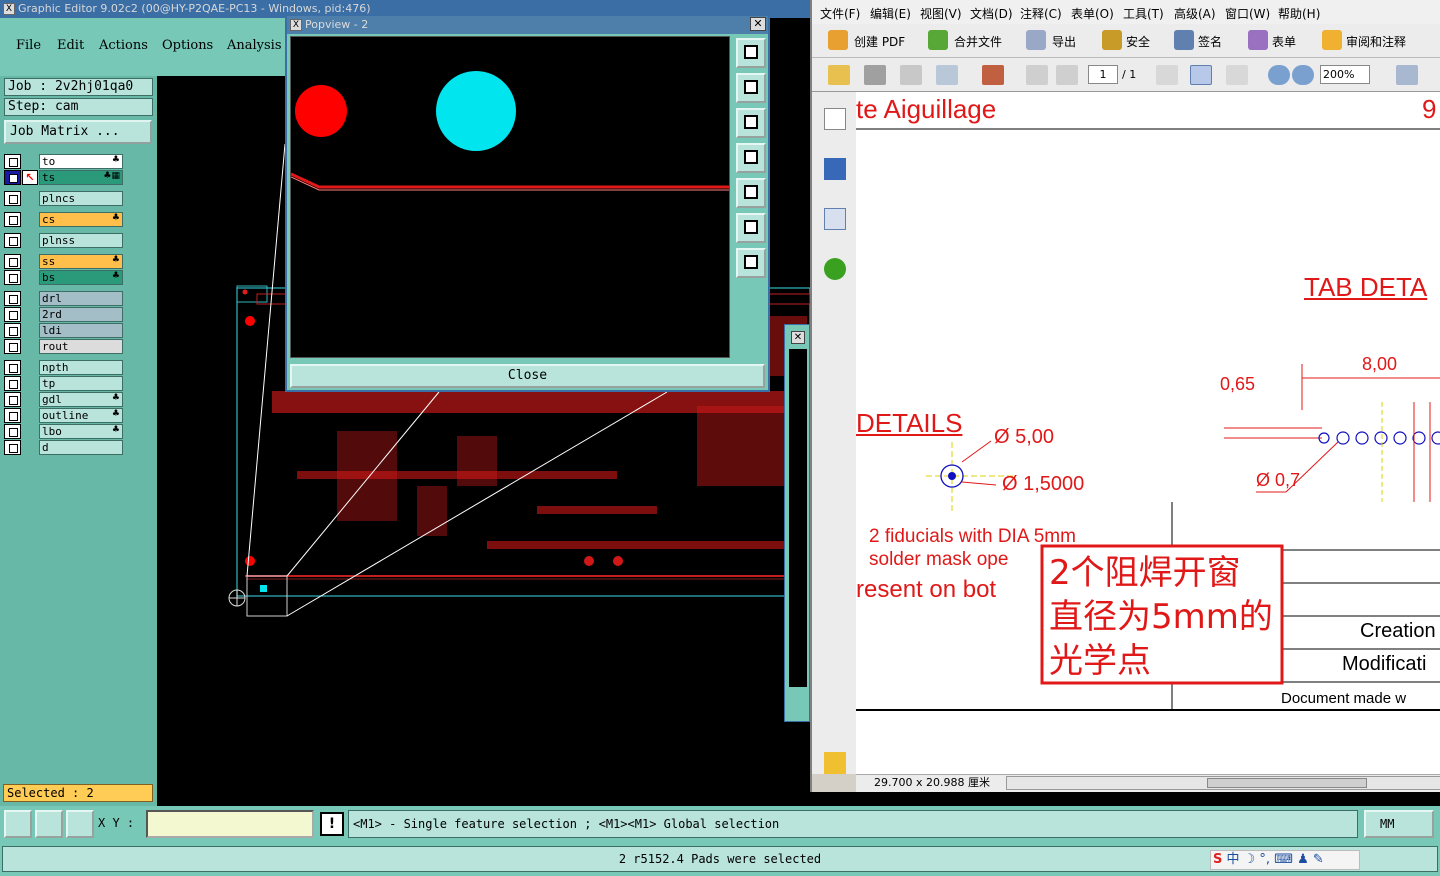 The height and width of the screenshot is (876, 1440). I want to click on layer-name: ldi, so click(81, 330).